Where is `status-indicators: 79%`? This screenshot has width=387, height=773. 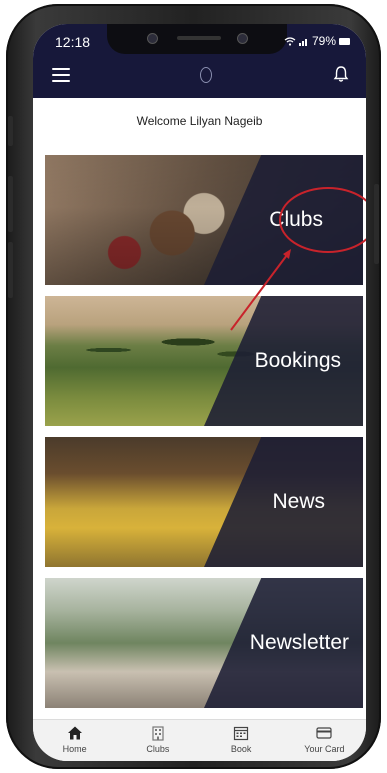 status-indicators: 79% is located at coordinates (317, 41).